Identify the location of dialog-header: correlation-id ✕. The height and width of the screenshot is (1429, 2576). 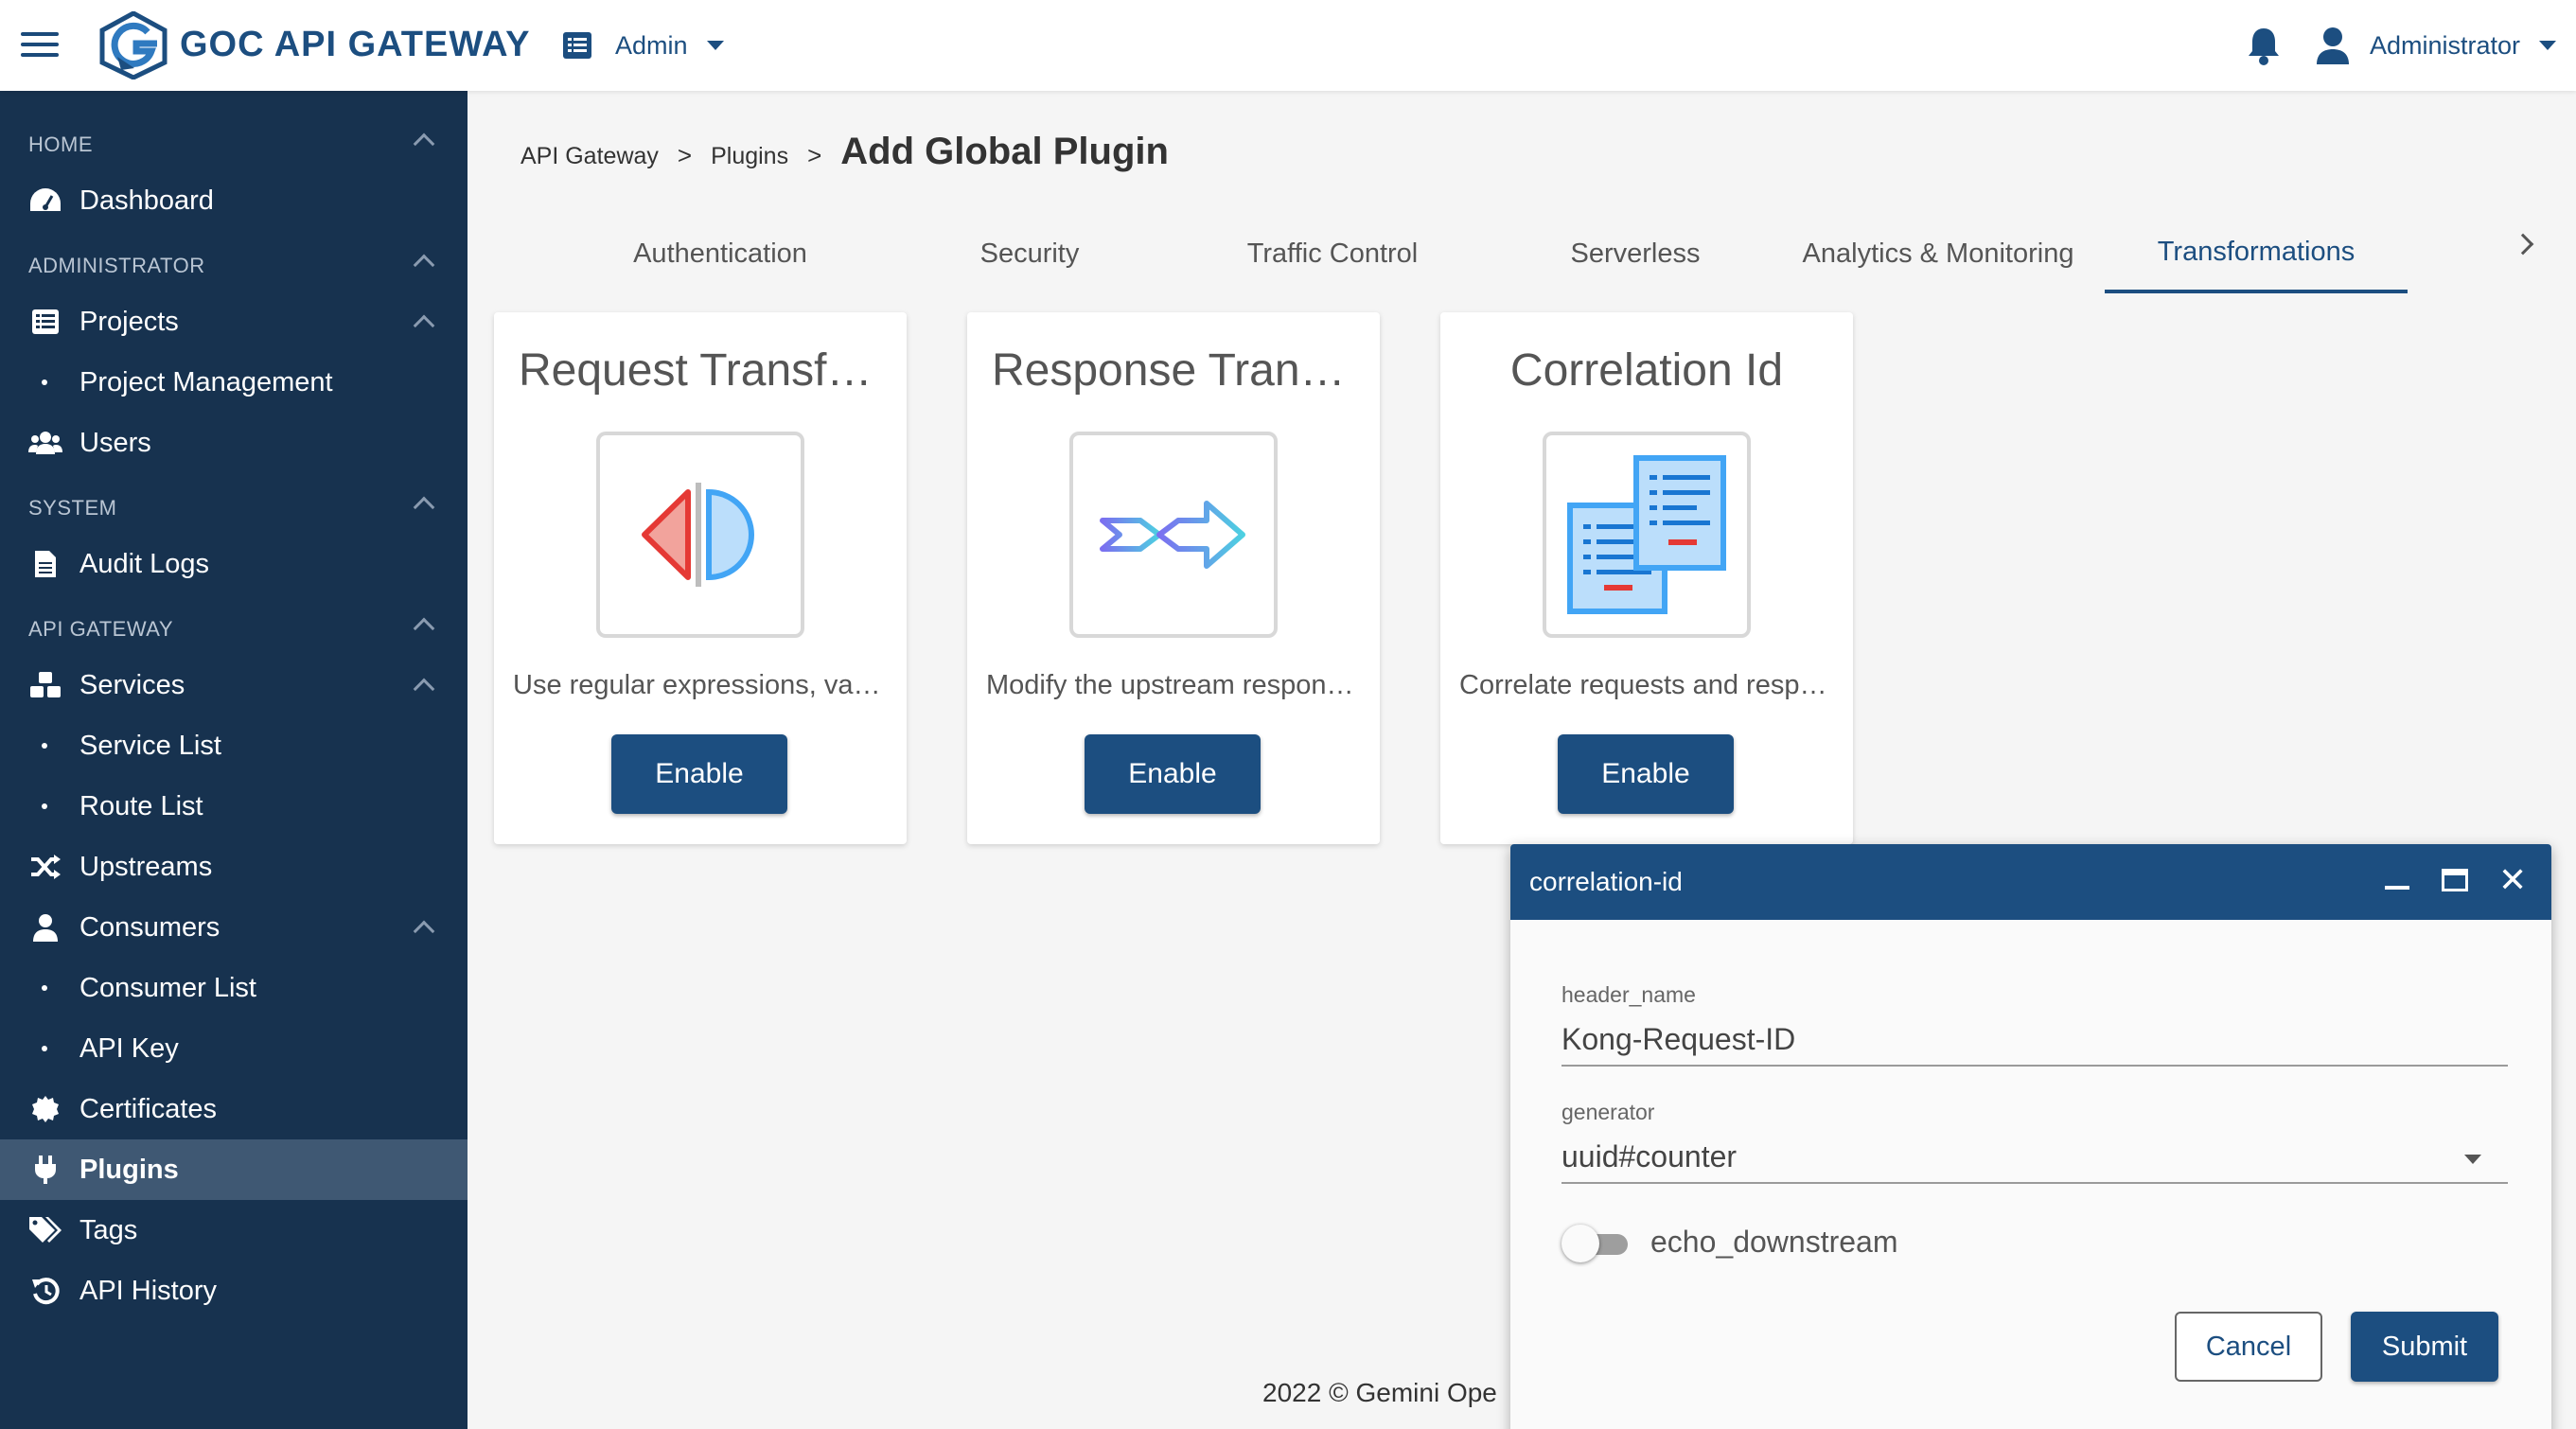
(2030, 882).